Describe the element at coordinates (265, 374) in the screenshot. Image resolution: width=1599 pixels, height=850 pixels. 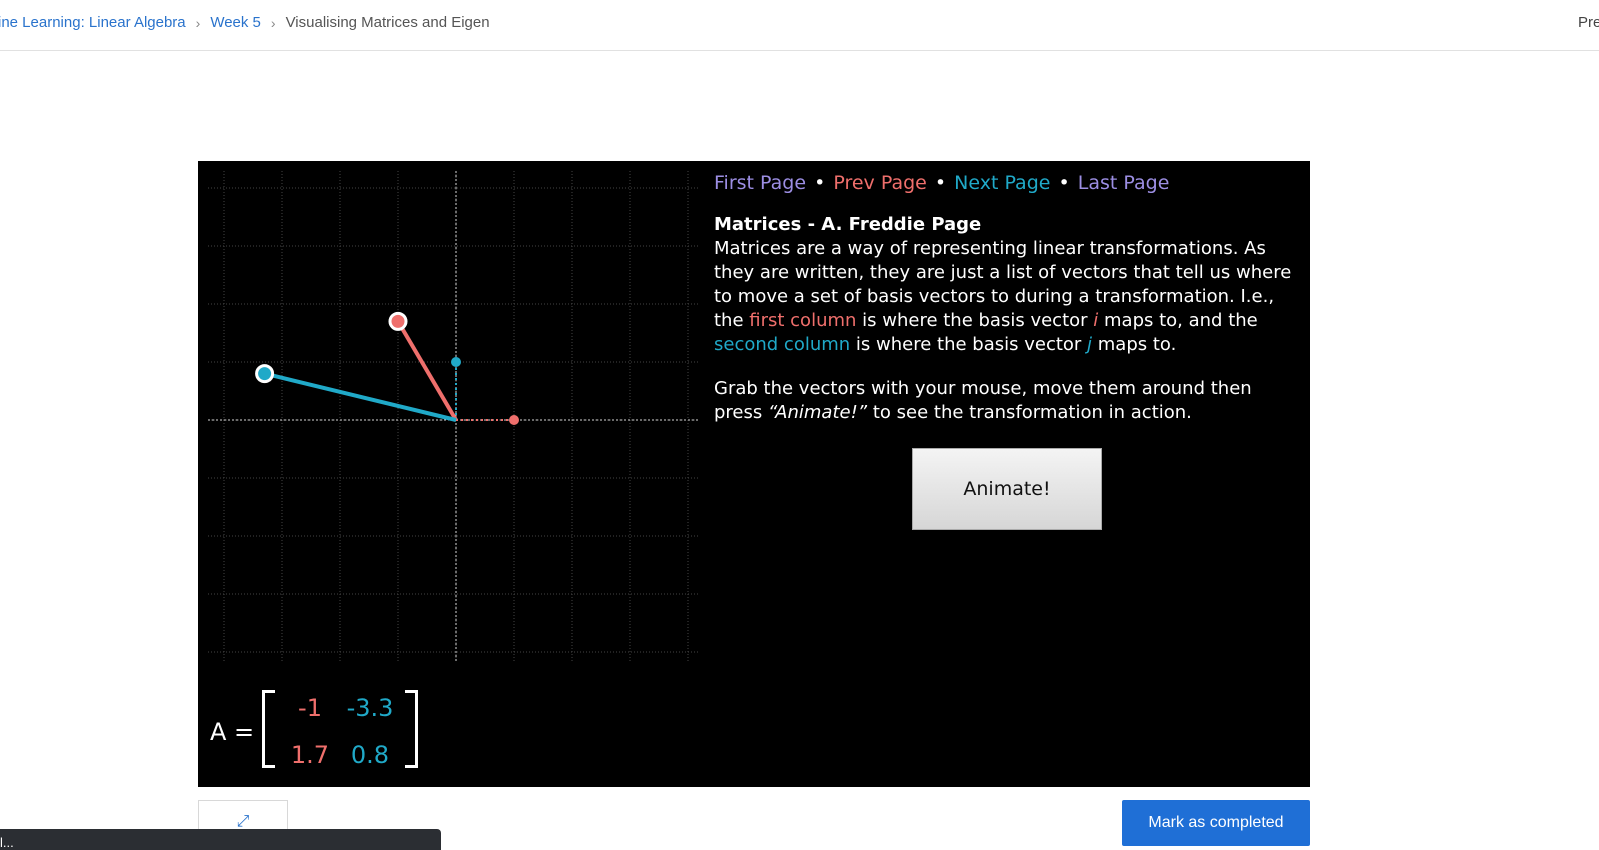
I see `vector-j-handle` at that location.